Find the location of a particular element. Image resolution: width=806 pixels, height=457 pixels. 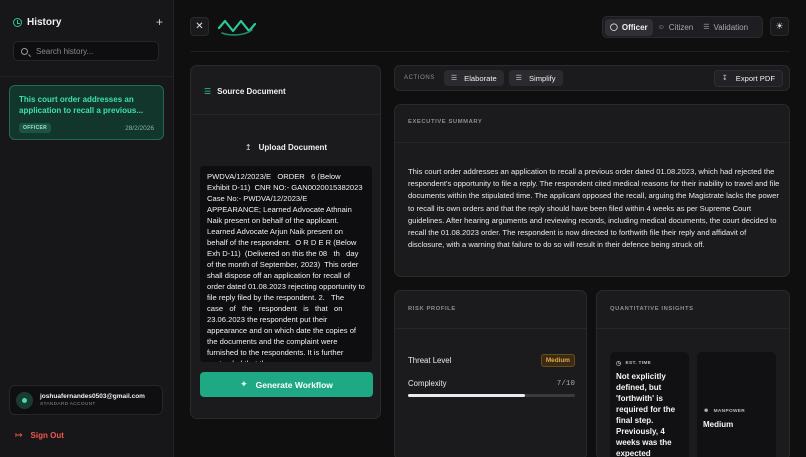

generate-workflow-button: ✦ Generate Workflow is located at coordinates (286, 384).